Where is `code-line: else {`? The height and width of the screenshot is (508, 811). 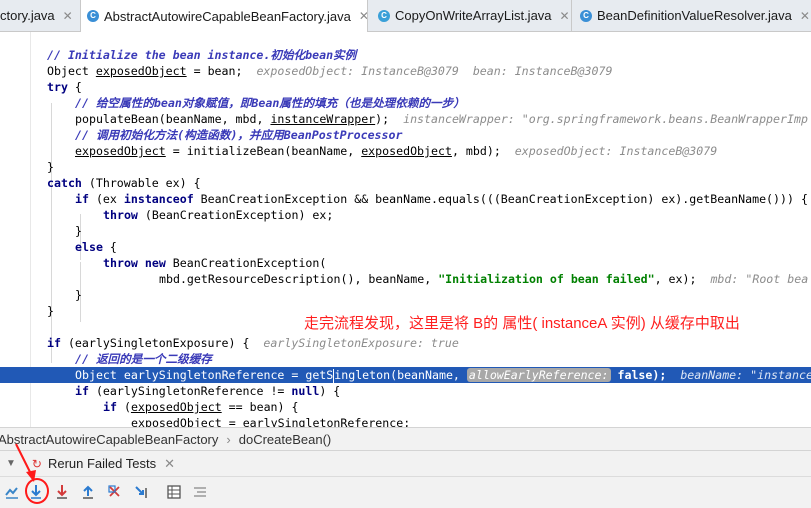 code-line: else { is located at coordinates (405, 247).